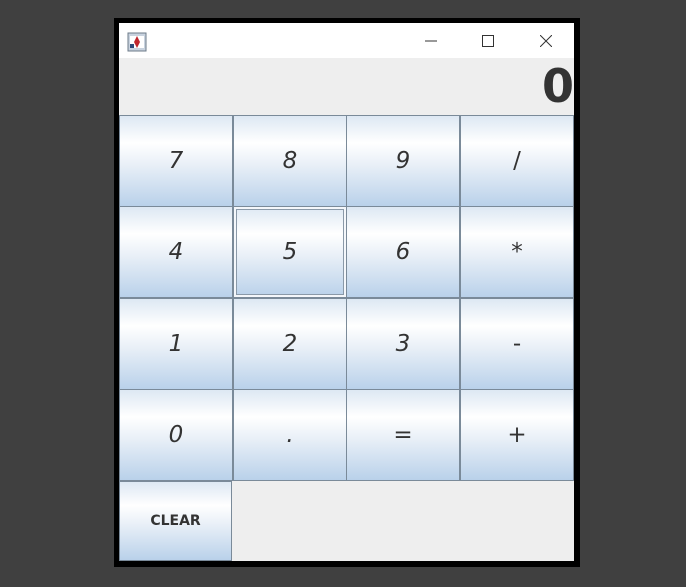 This screenshot has width=686, height=587. What do you see at coordinates (290, 344) in the screenshot?
I see `key-2: 2` at bounding box center [290, 344].